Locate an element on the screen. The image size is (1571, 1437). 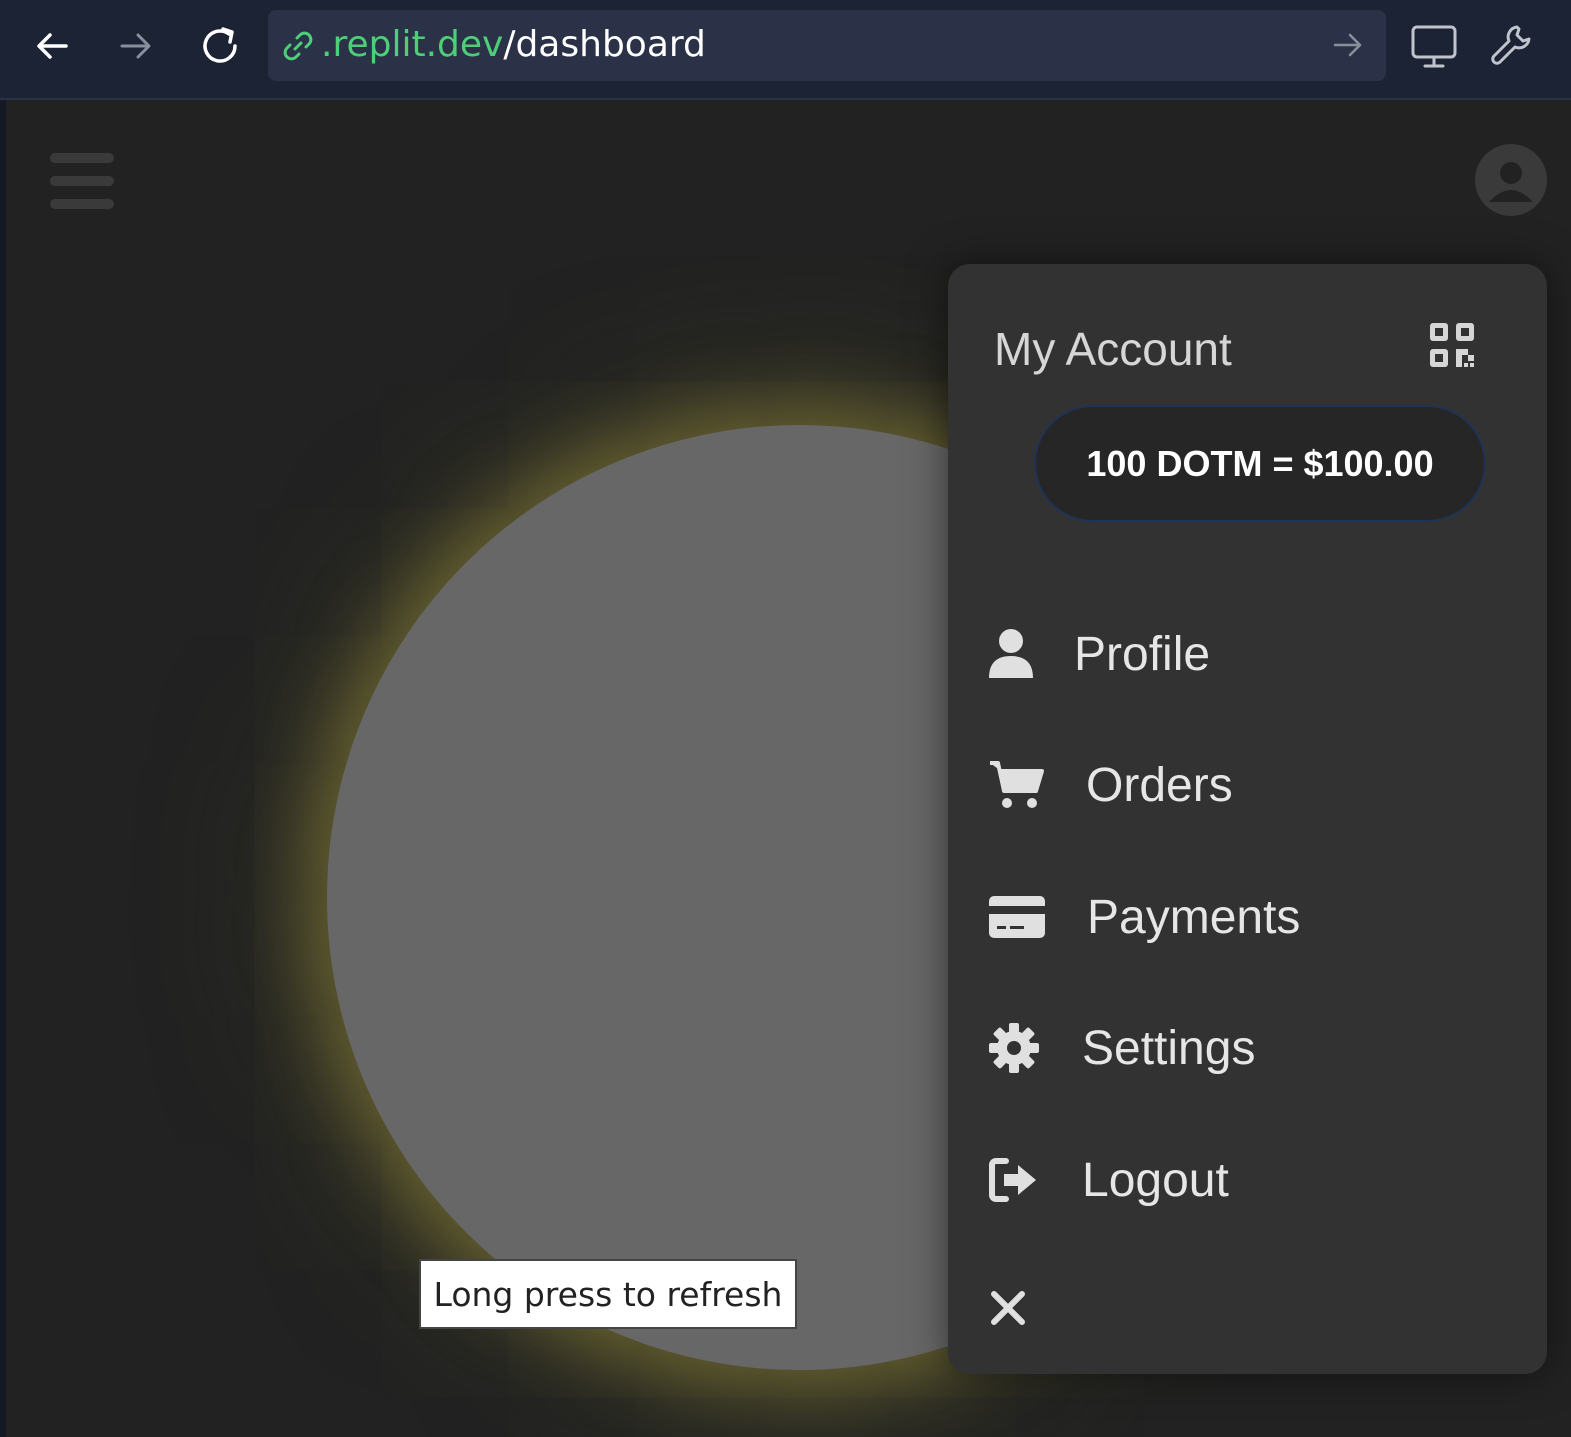
menu-item-profile: Profile is located at coordinates (1248, 654).